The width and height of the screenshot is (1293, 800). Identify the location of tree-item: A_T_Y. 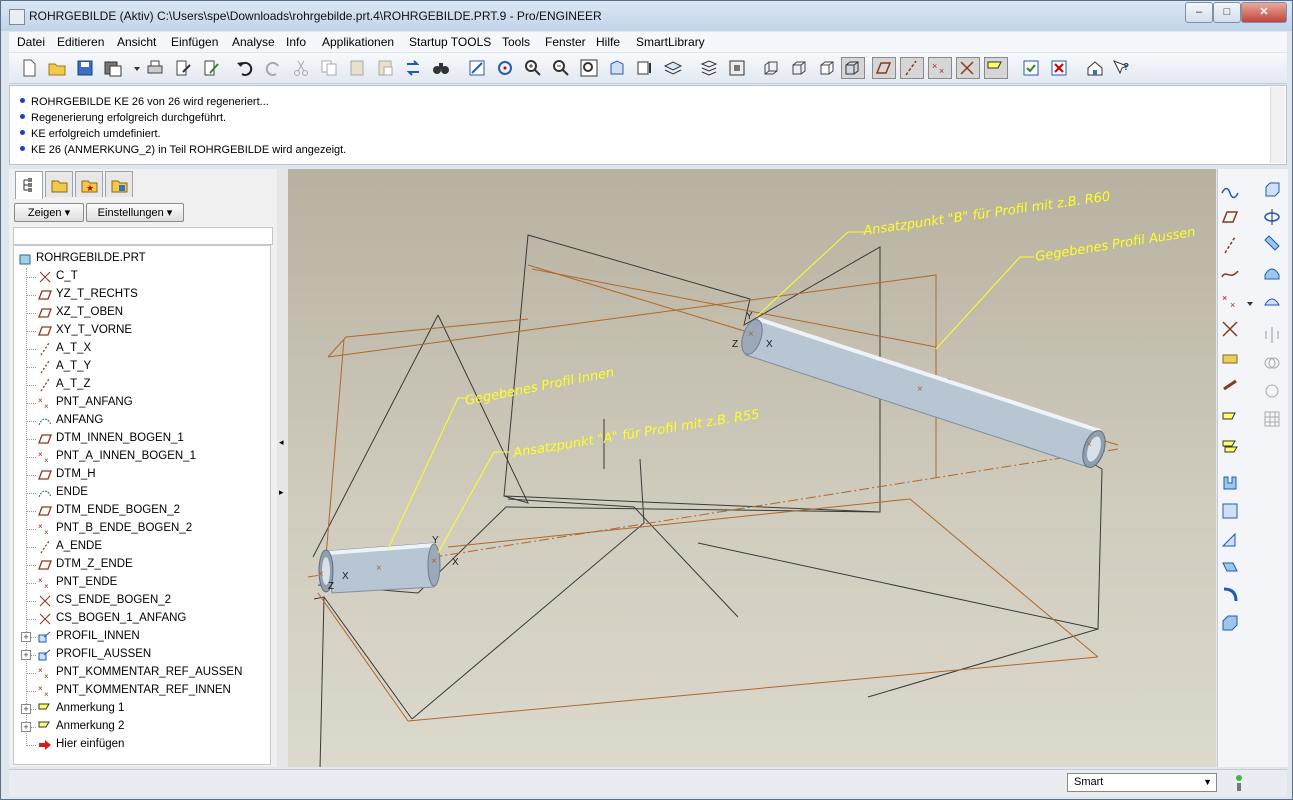
(142, 367).